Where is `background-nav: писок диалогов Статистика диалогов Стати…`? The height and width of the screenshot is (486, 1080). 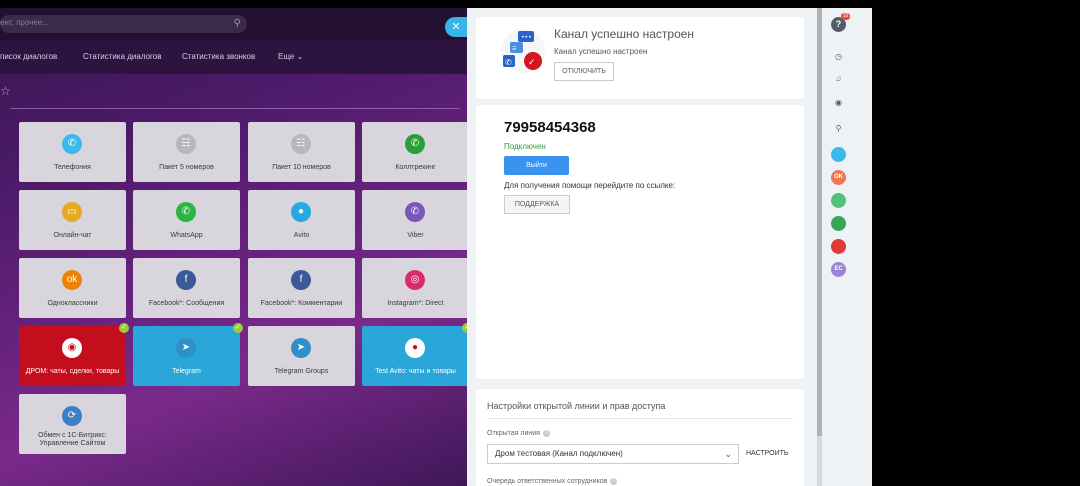 background-nav: писок диалогов Статистика диалогов Стати… is located at coordinates (233, 57).